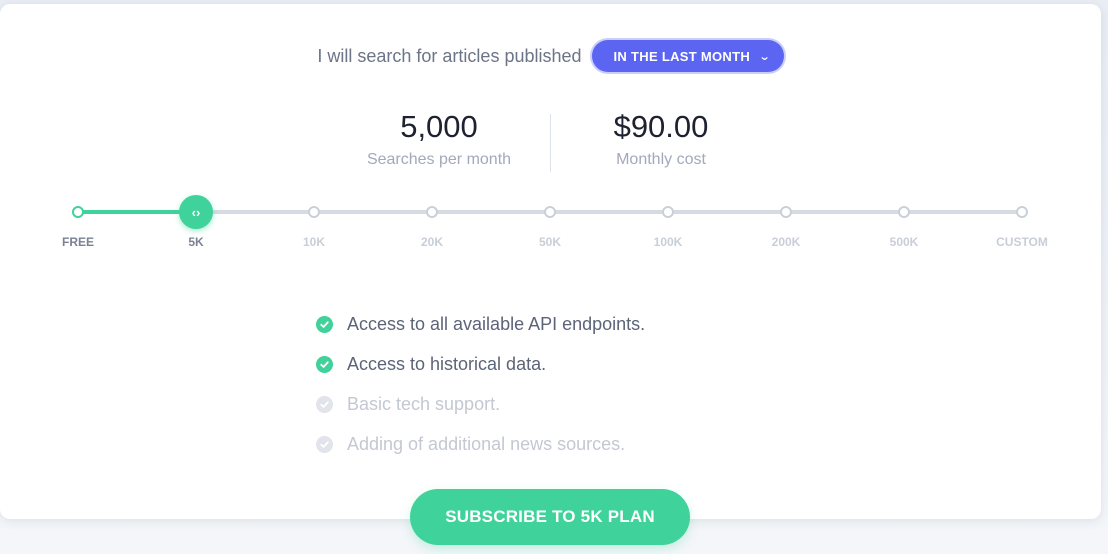  What do you see at coordinates (78, 212) in the screenshot?
I see `slider-stop-free` at bounding box center [78, 212].